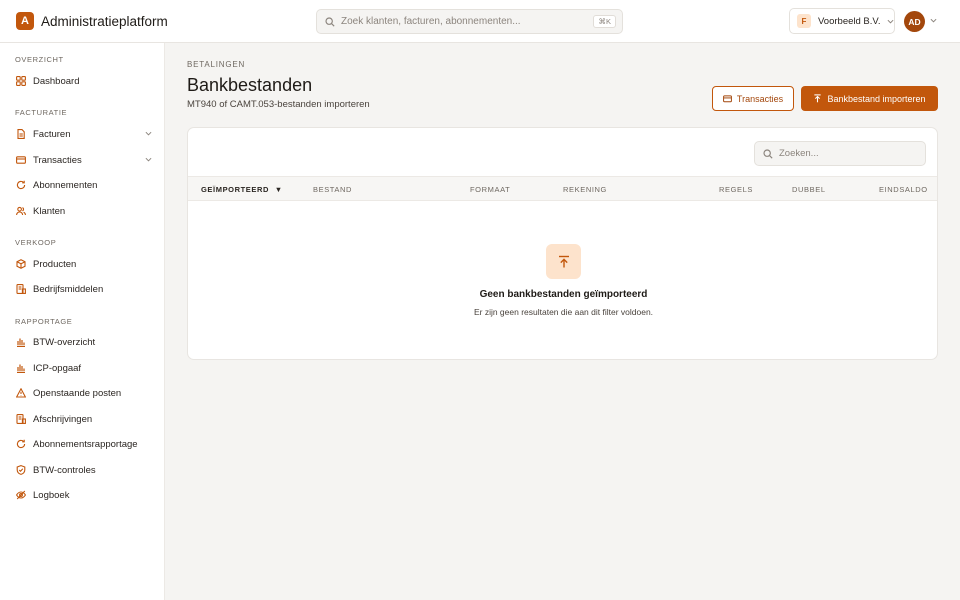 The width and height of the screenshot is (960, 600). What do you see at coordinates (914, 21) in the screenshot?
I see `user-avatar: AD` at bounding box center [914, 21].